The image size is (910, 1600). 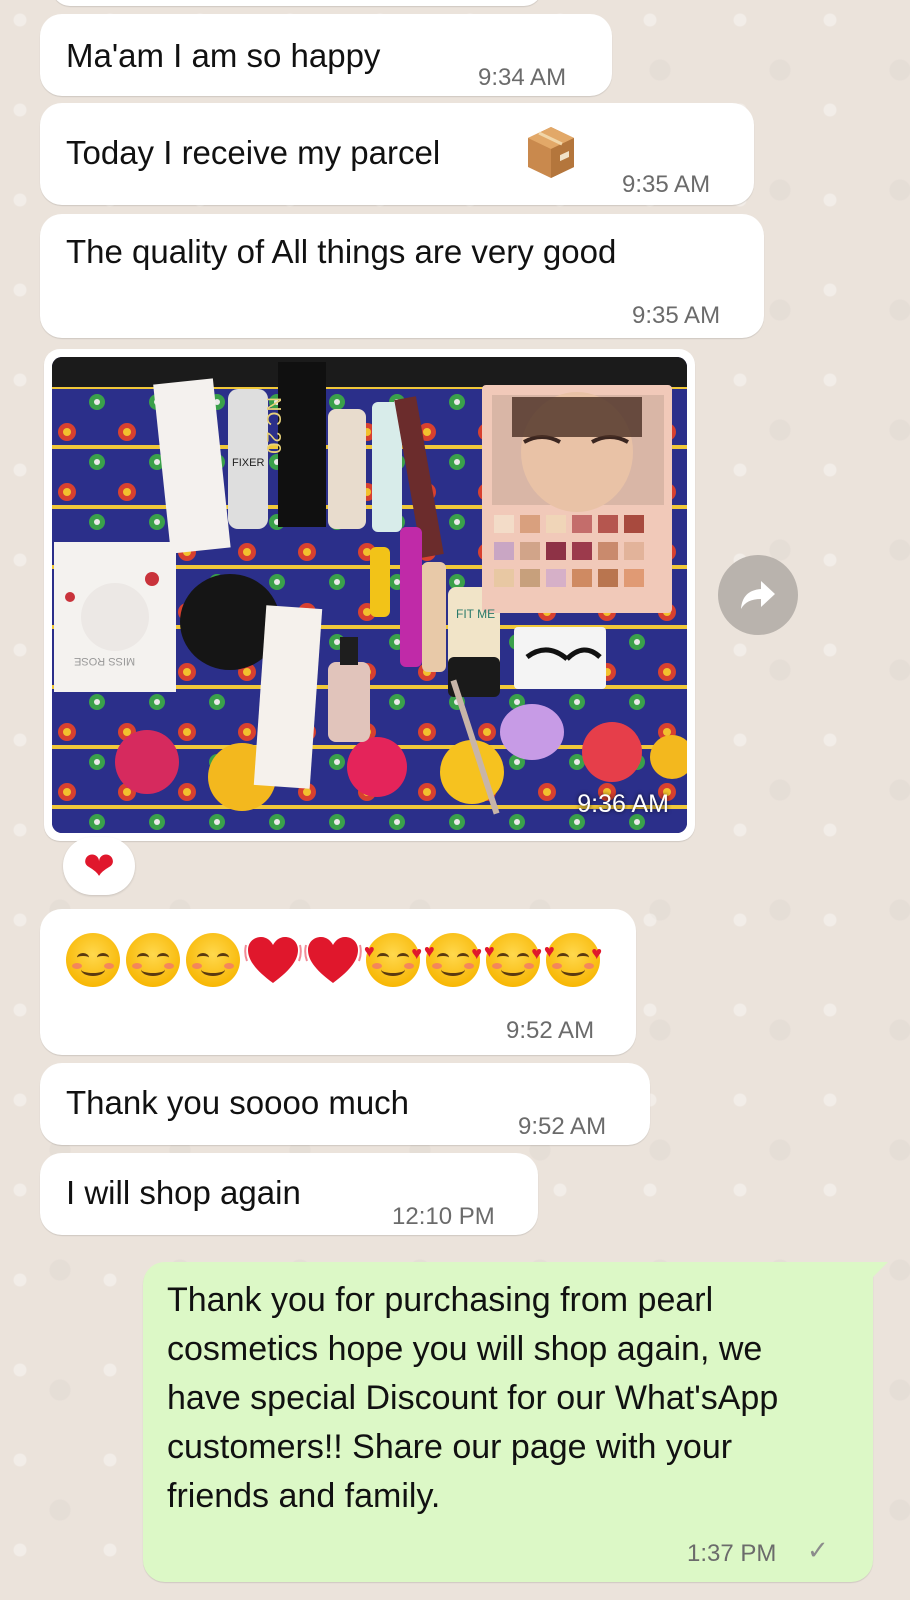 I want to click on heart-reaction: ❤, so click(x=99, y=866).